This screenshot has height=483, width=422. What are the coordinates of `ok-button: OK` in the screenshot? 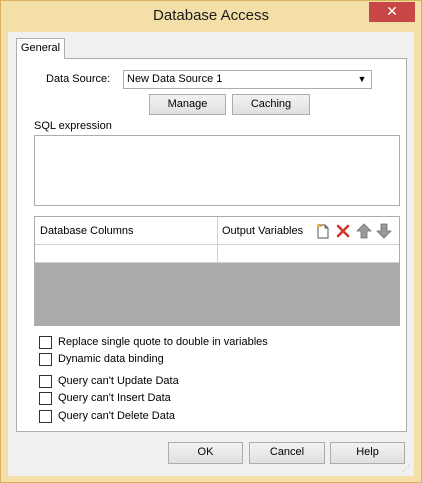 It's located at (205, 453).